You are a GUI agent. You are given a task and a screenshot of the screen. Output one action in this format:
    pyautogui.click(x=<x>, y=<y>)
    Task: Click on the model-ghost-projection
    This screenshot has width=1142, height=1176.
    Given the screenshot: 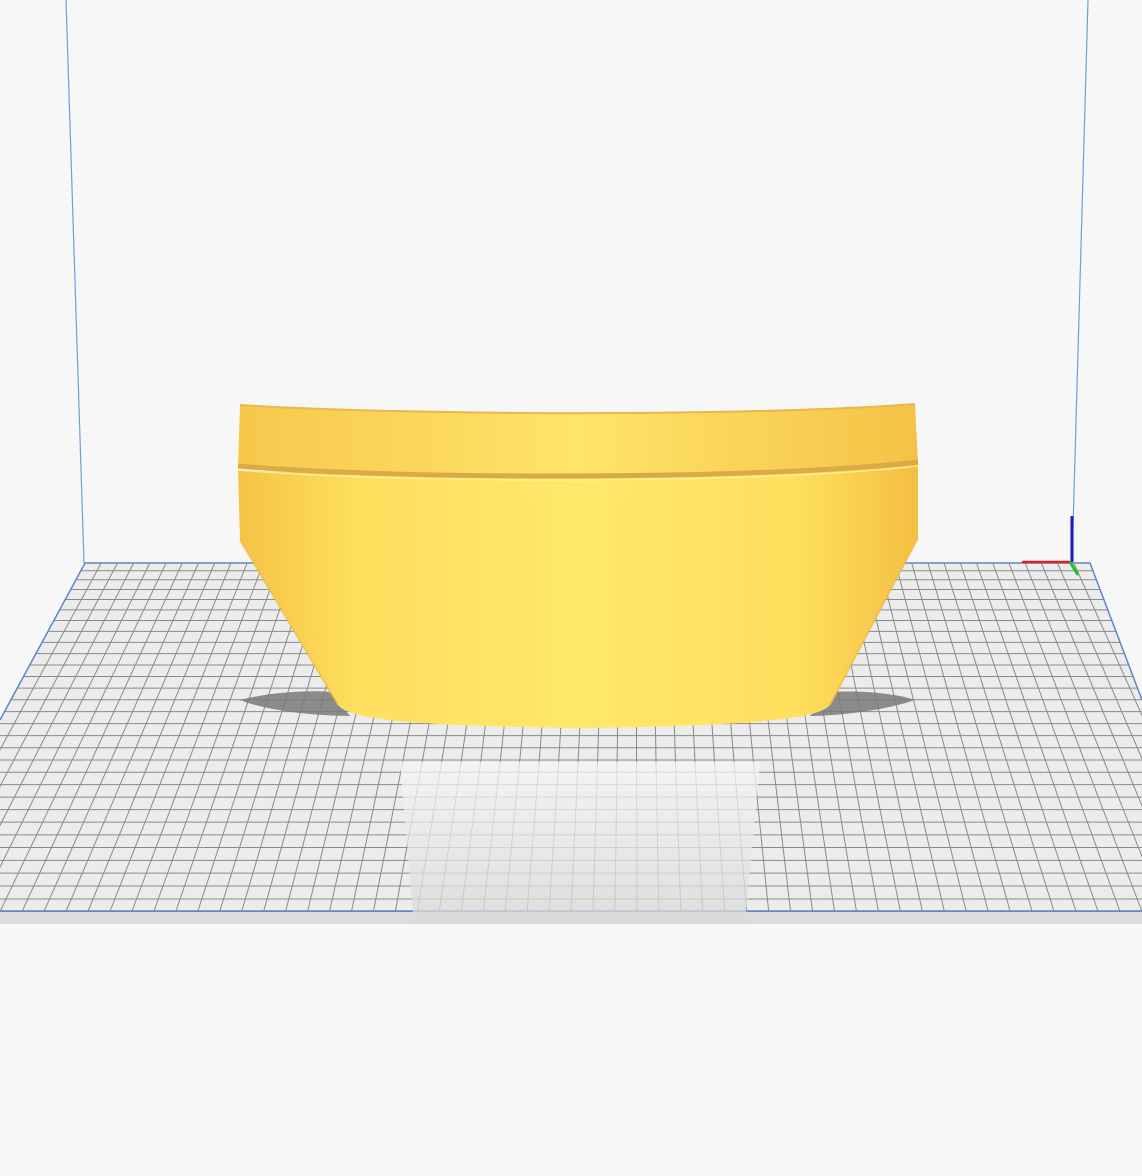 What is the action you would take?
    pyautogui.click(x=580, y=843)
    